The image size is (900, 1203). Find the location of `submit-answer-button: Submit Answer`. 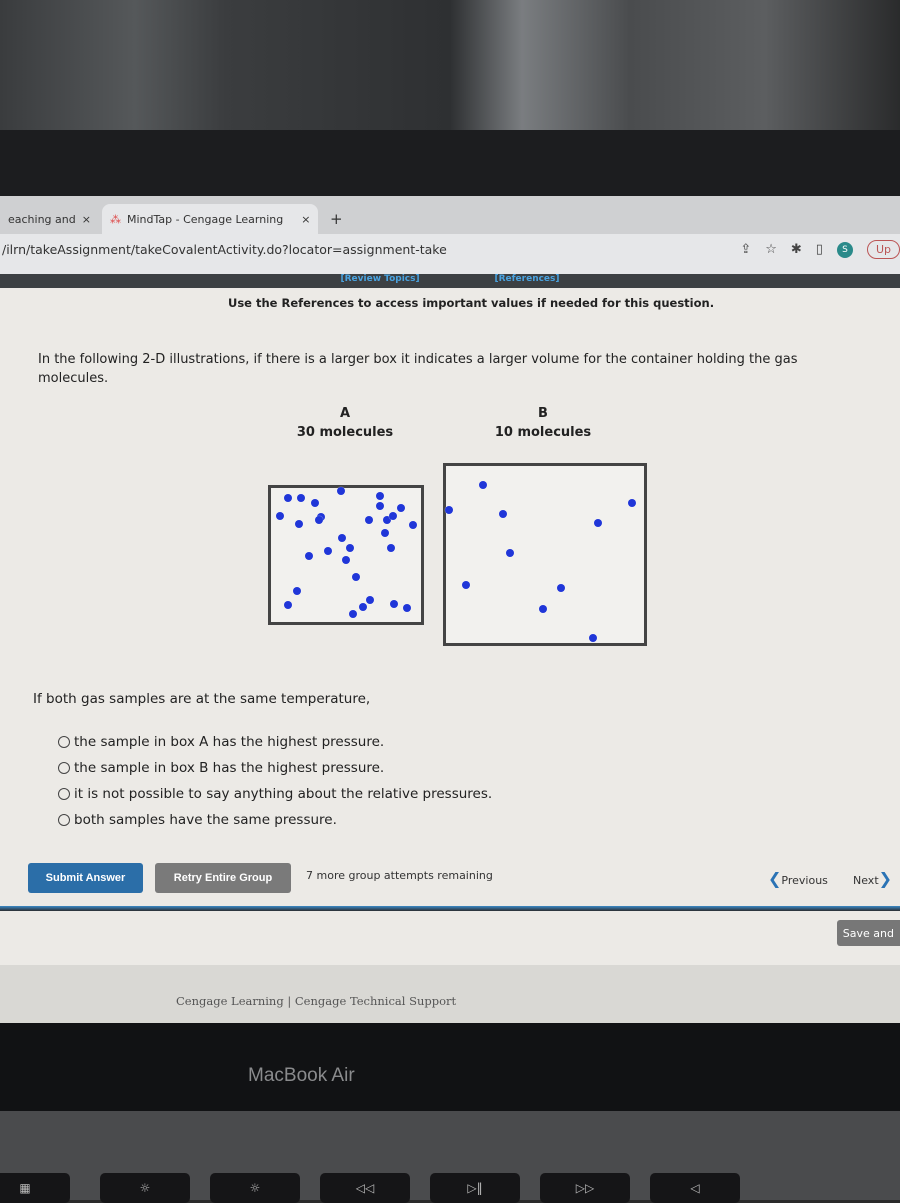

submit-answer-button: Submit Answer is located at coordinates (85, 878).